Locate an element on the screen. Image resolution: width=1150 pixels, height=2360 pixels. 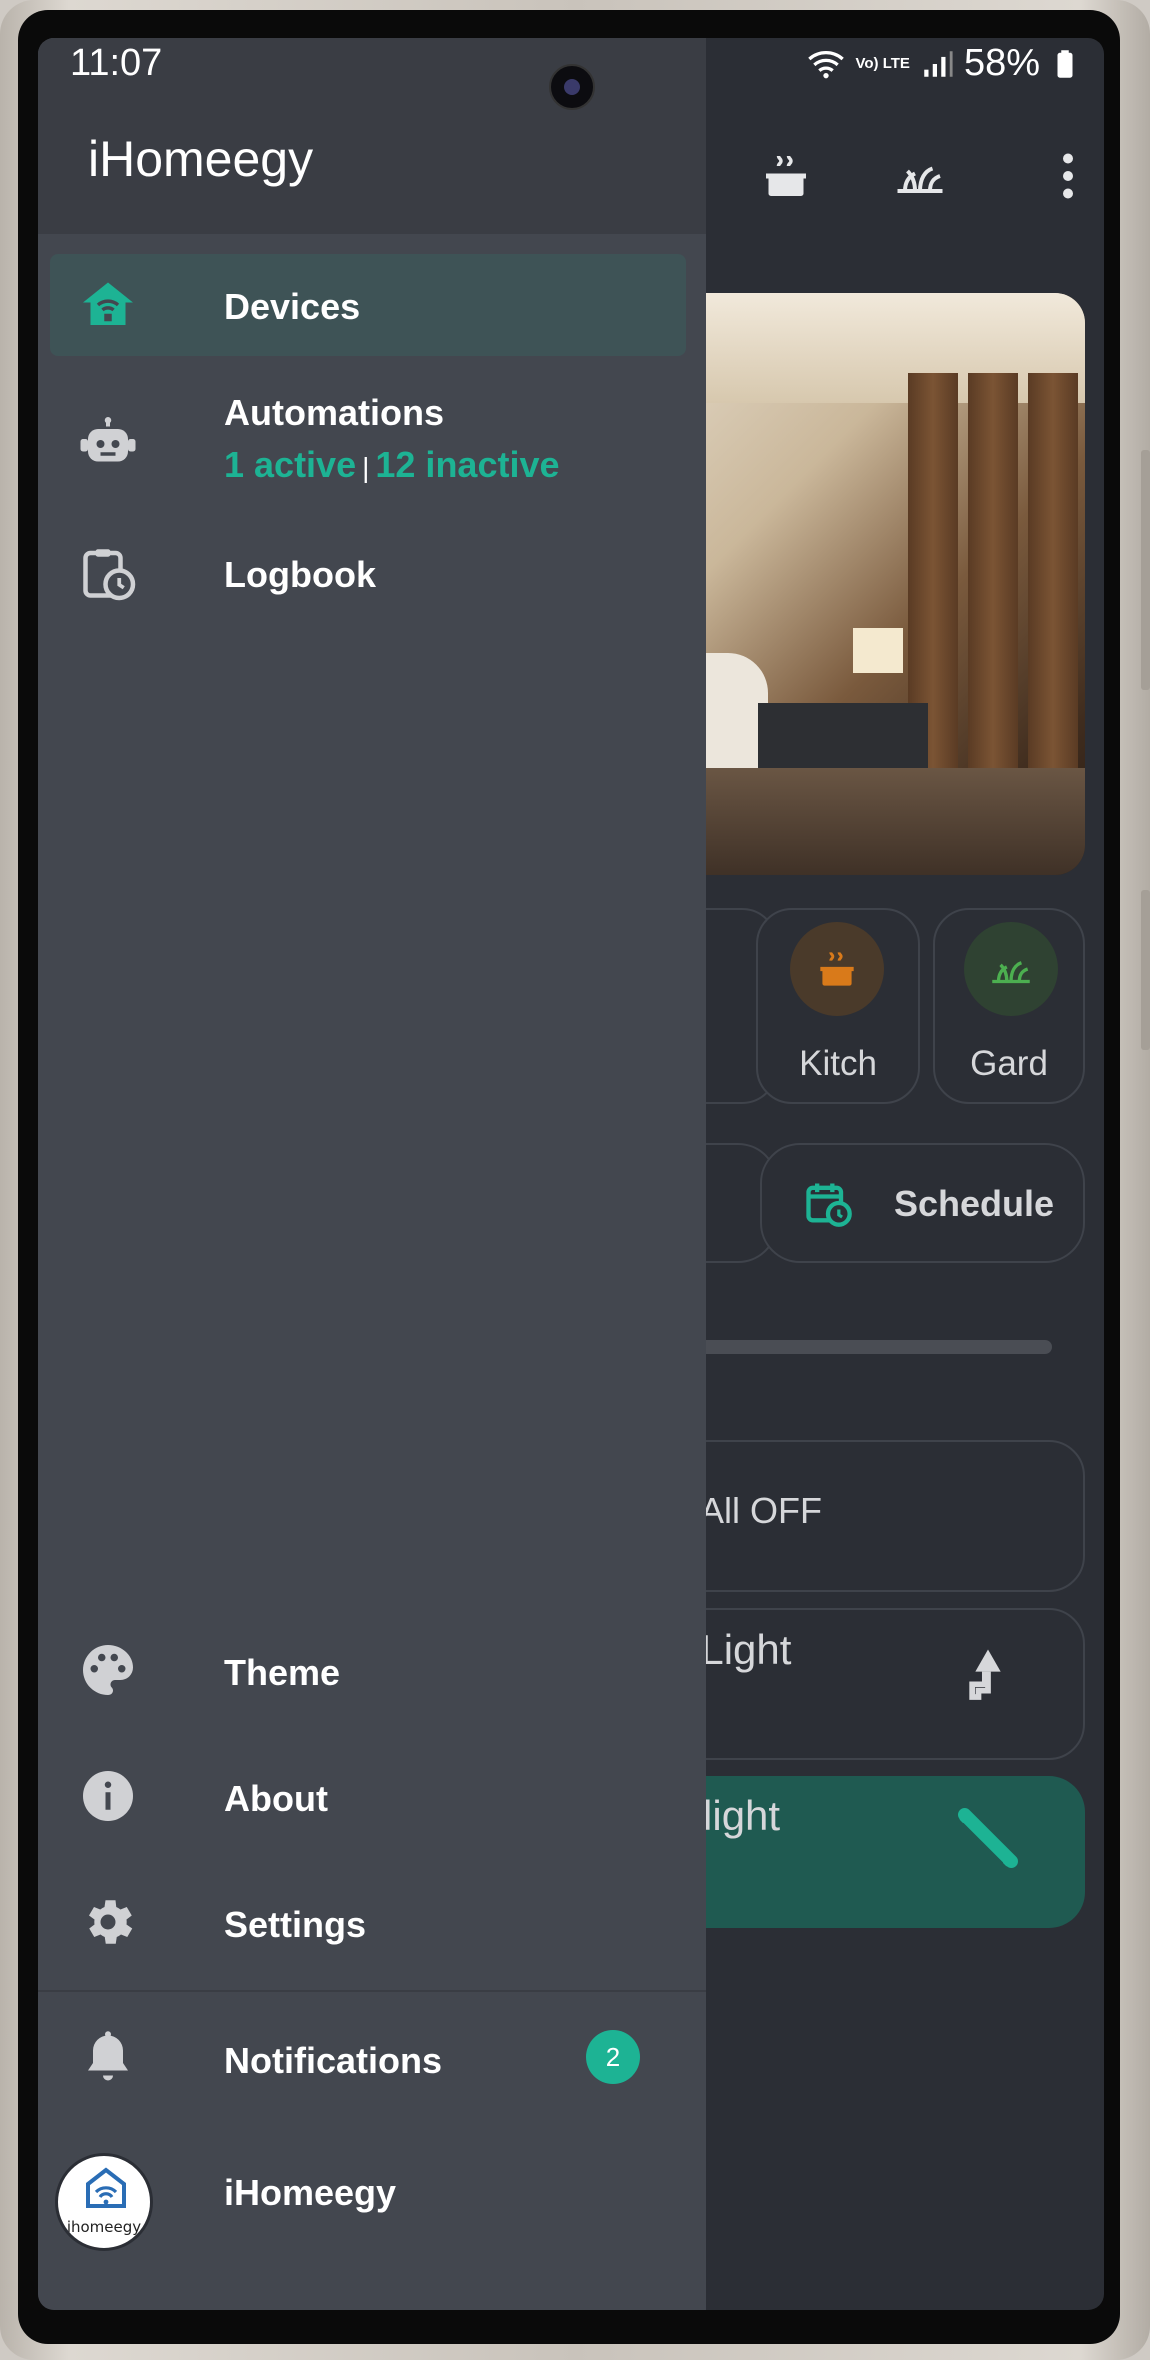
nav-item-settings: Settings is located at coordinates (368, 1922).